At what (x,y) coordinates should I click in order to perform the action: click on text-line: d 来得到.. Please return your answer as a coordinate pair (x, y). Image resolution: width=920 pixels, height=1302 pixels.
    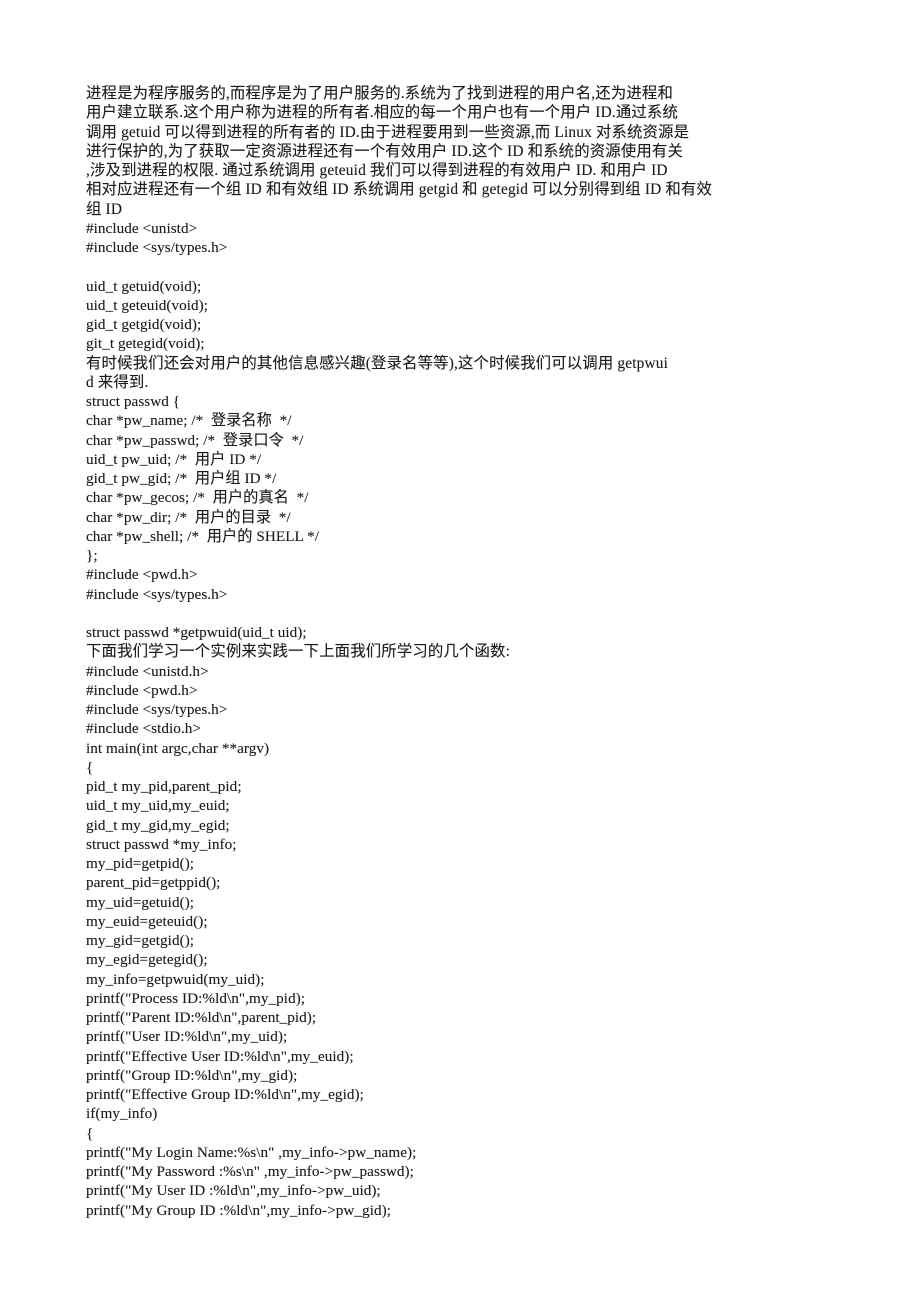
    Looking at the image, I should click on (117, 382).